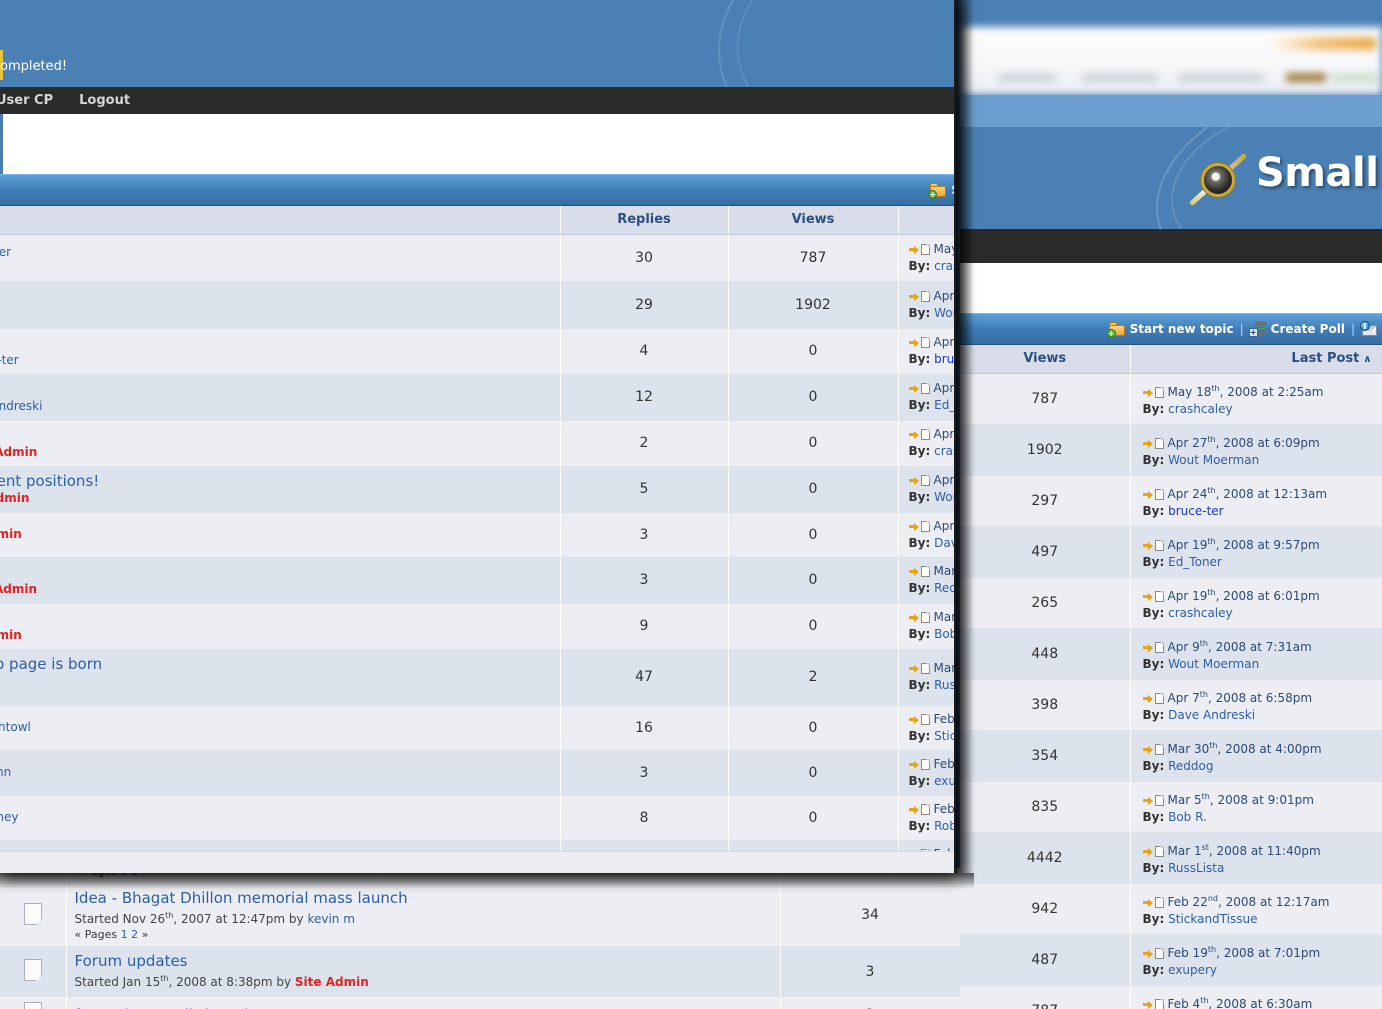  I want to click on site-nav-bar, so click(1171, 246).